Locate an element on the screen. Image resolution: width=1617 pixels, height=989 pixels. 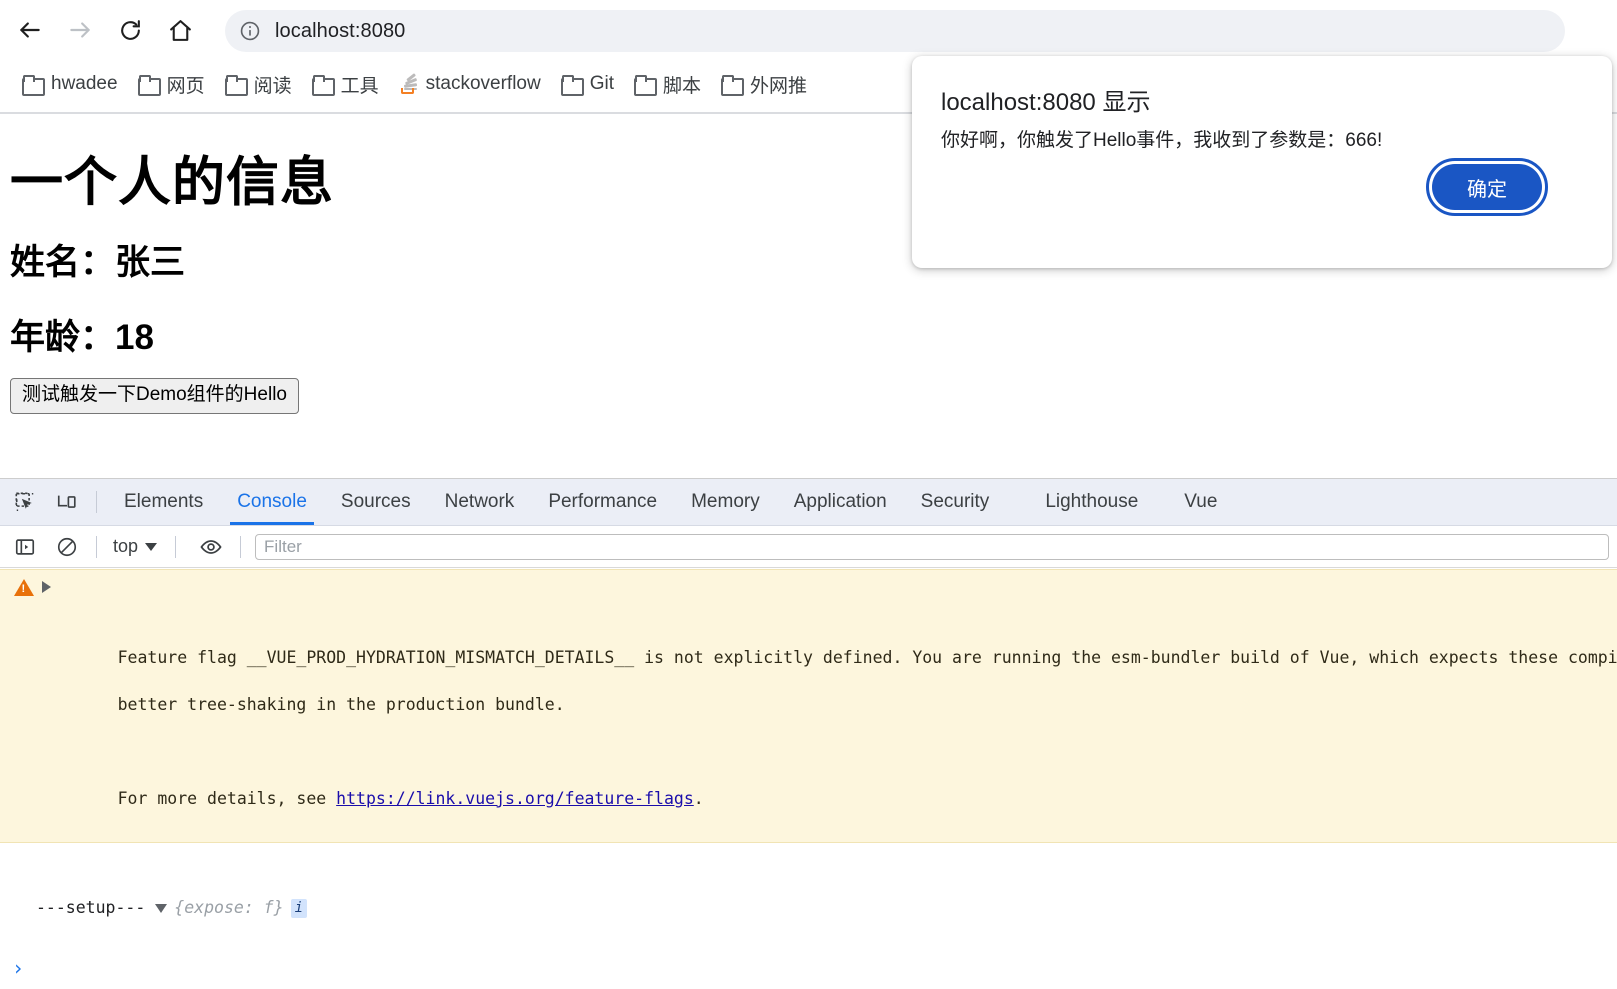
tab-label: Elements is located at coordinates (164, 501).